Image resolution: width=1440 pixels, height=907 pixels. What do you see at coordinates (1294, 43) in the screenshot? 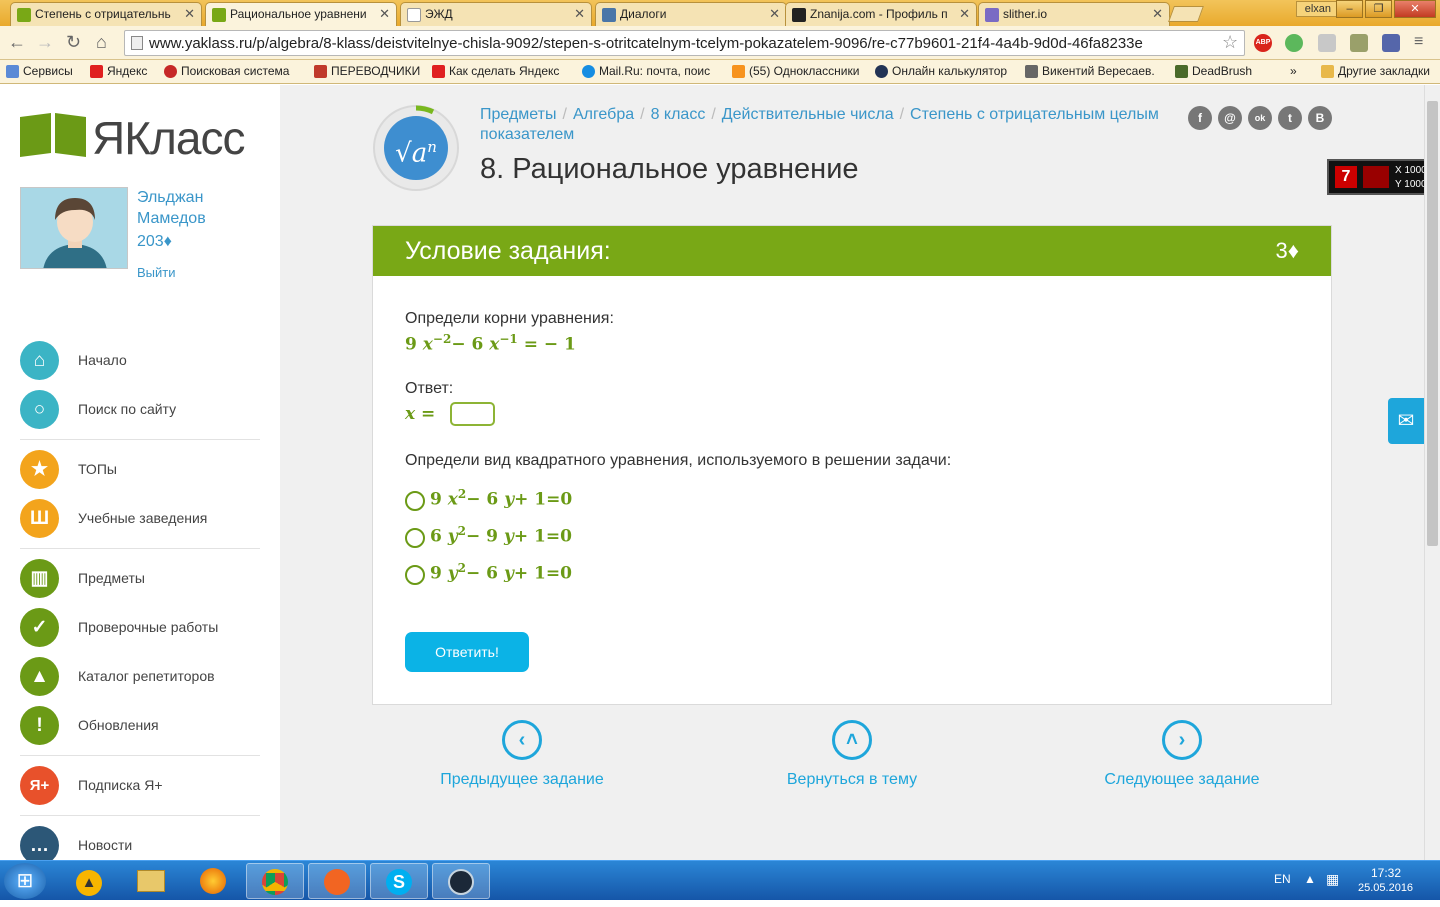
I see `extension-green-icon` at bounding box center [1294, 43].